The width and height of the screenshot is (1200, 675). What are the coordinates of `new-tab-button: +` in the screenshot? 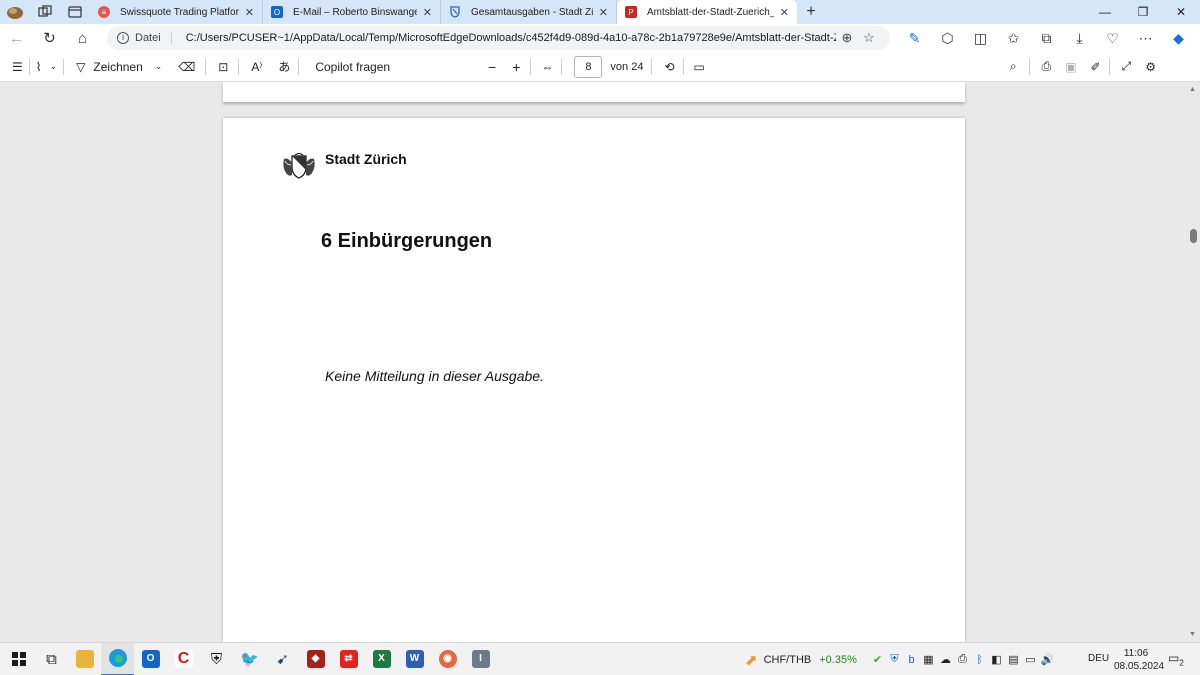 It's located at (811, 12).